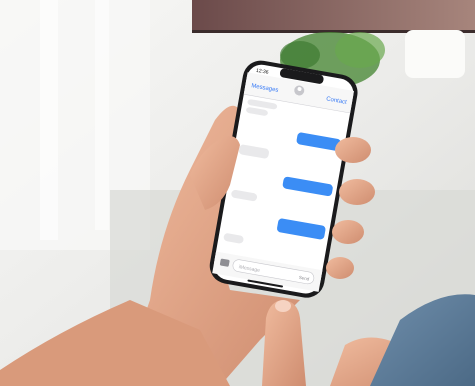 Image resolution: width=475 pixels, height=386 pixels. I want to click on plant-pot, so click(435, 54).